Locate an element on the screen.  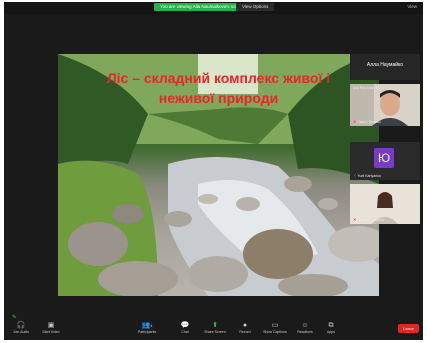
show-captions-button: ▭ Show Captions is located at coordinates (275, 328).